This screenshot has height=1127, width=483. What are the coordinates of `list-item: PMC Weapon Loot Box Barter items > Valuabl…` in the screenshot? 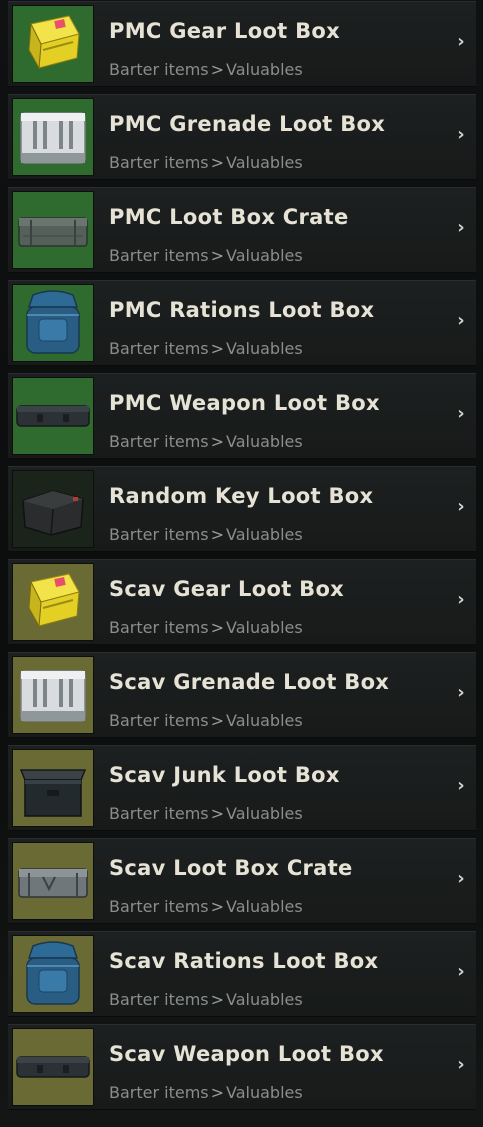 It's located at (242, 416).